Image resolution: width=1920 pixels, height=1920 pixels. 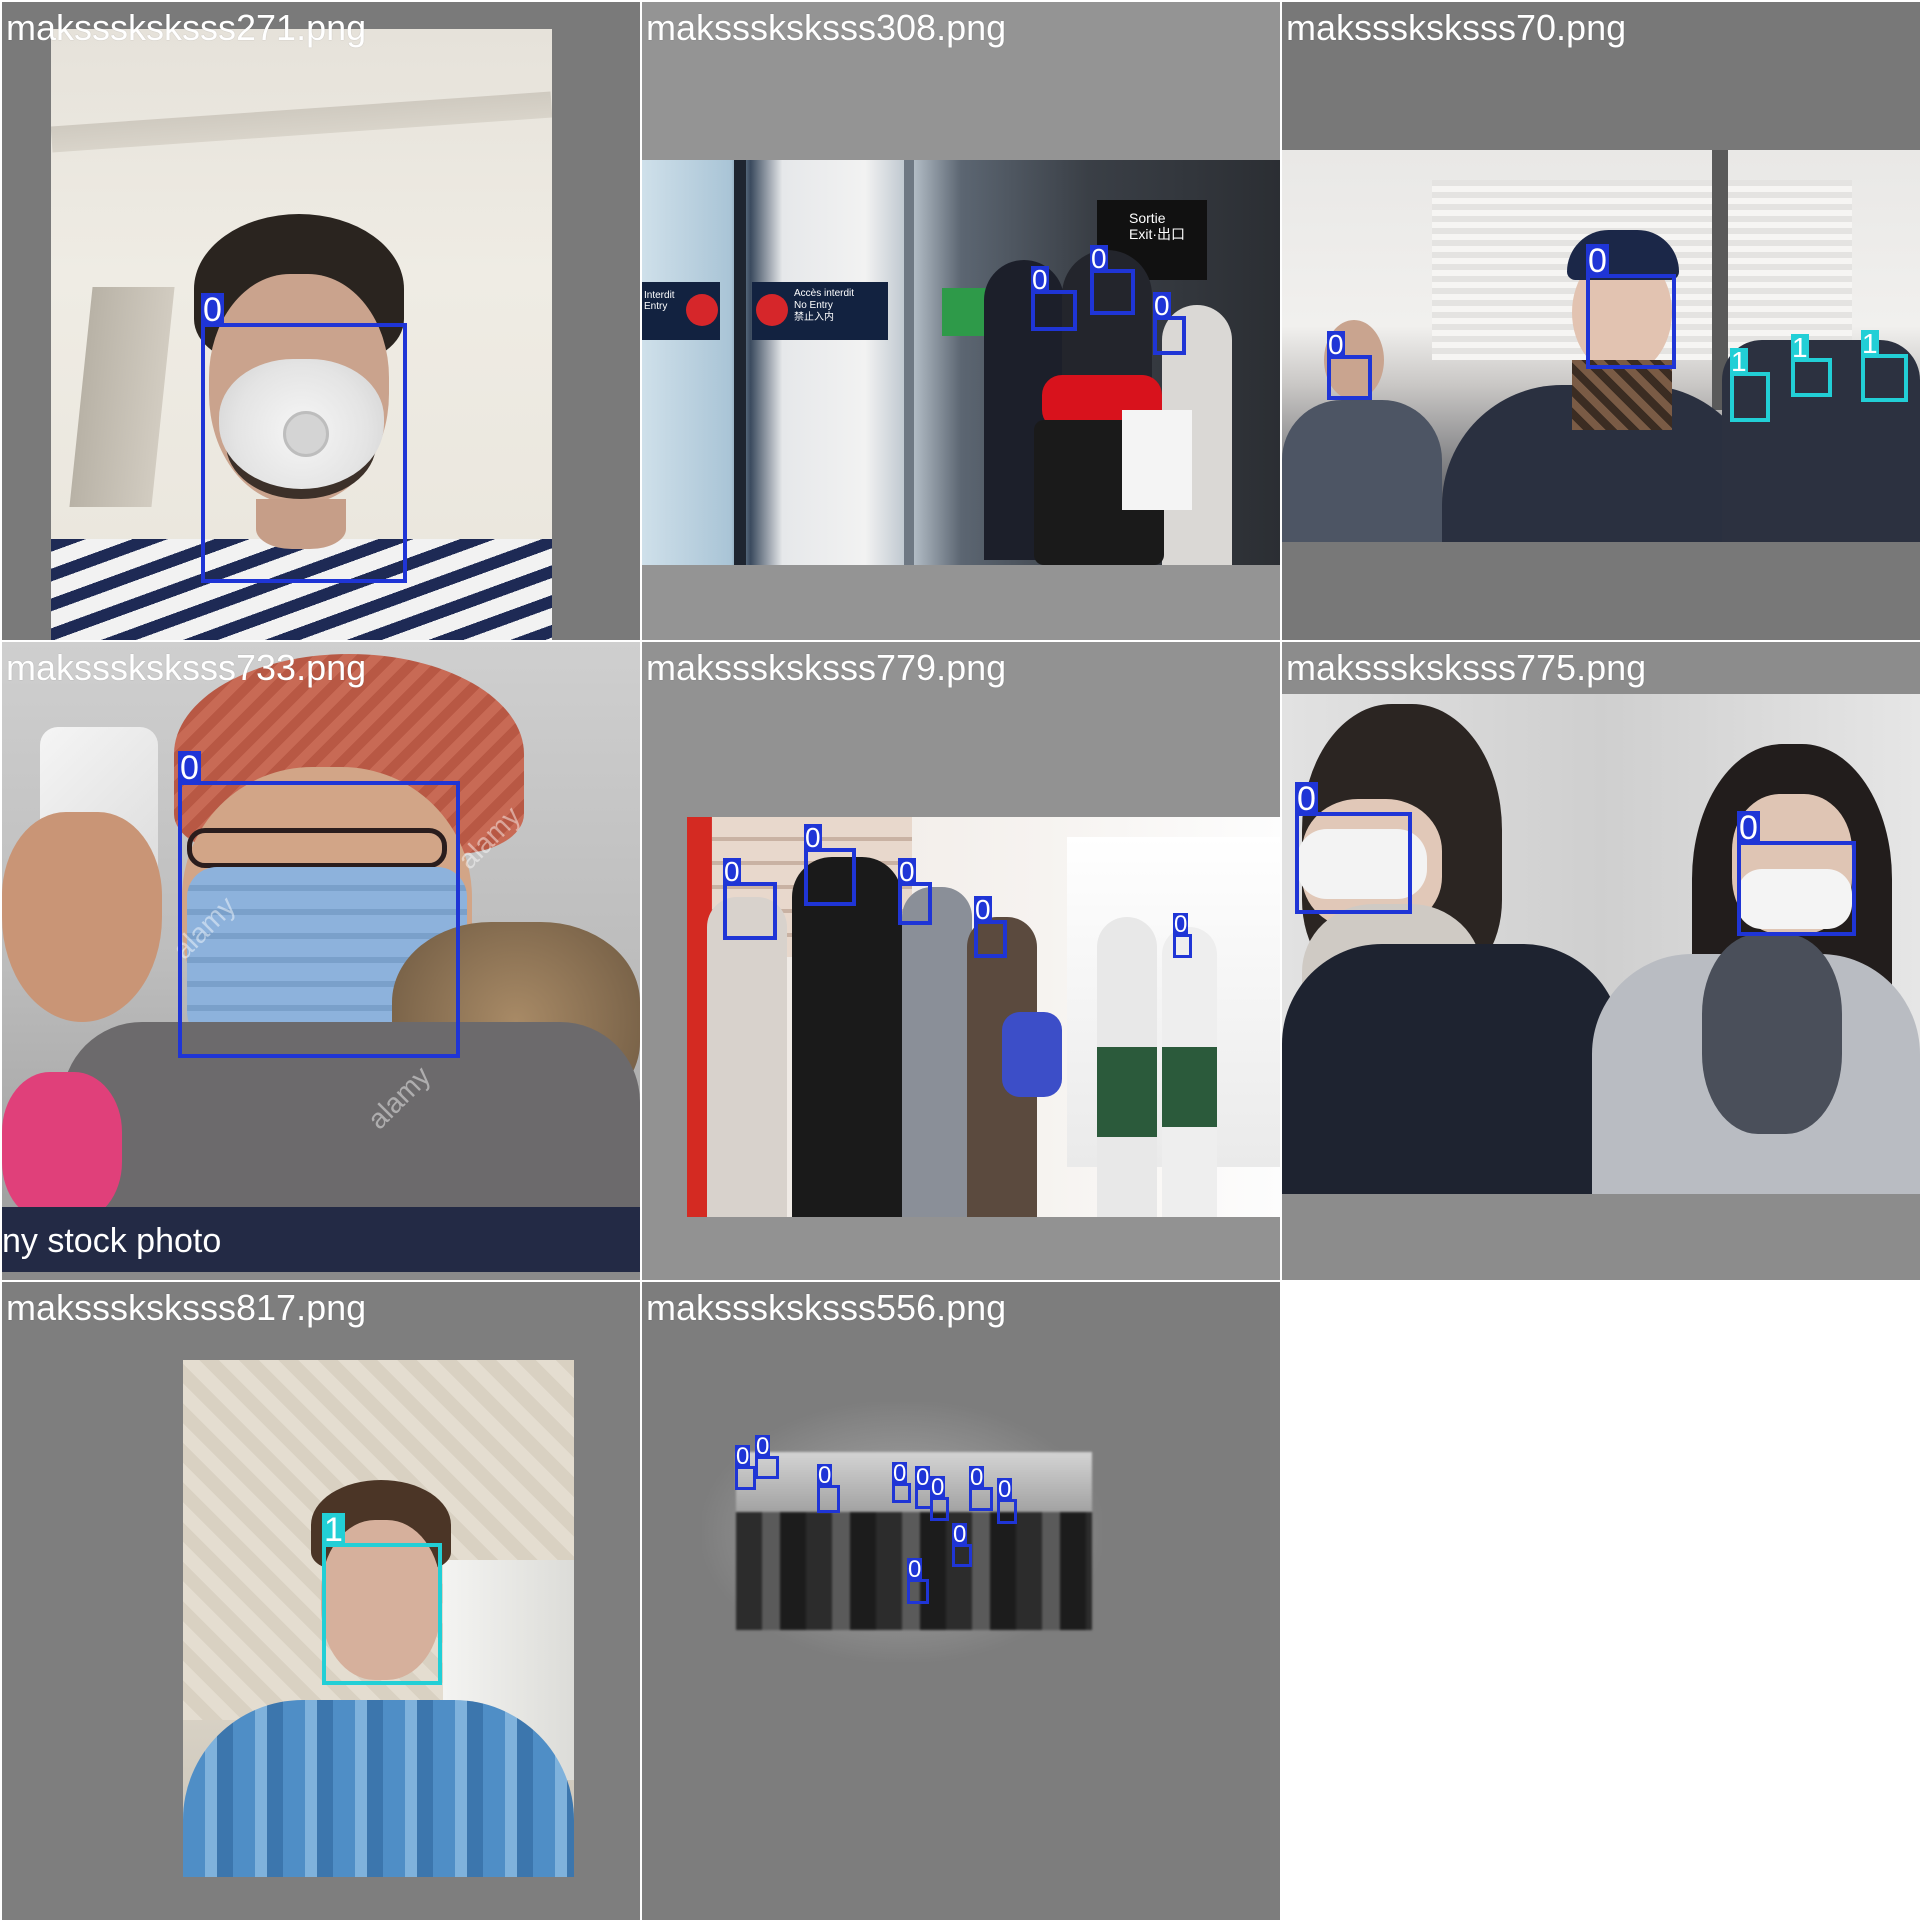 I want to click on tile-maksssksksss70: maksssksksss70.png 0 0 1 1 1, so click(x=1601, y=321).